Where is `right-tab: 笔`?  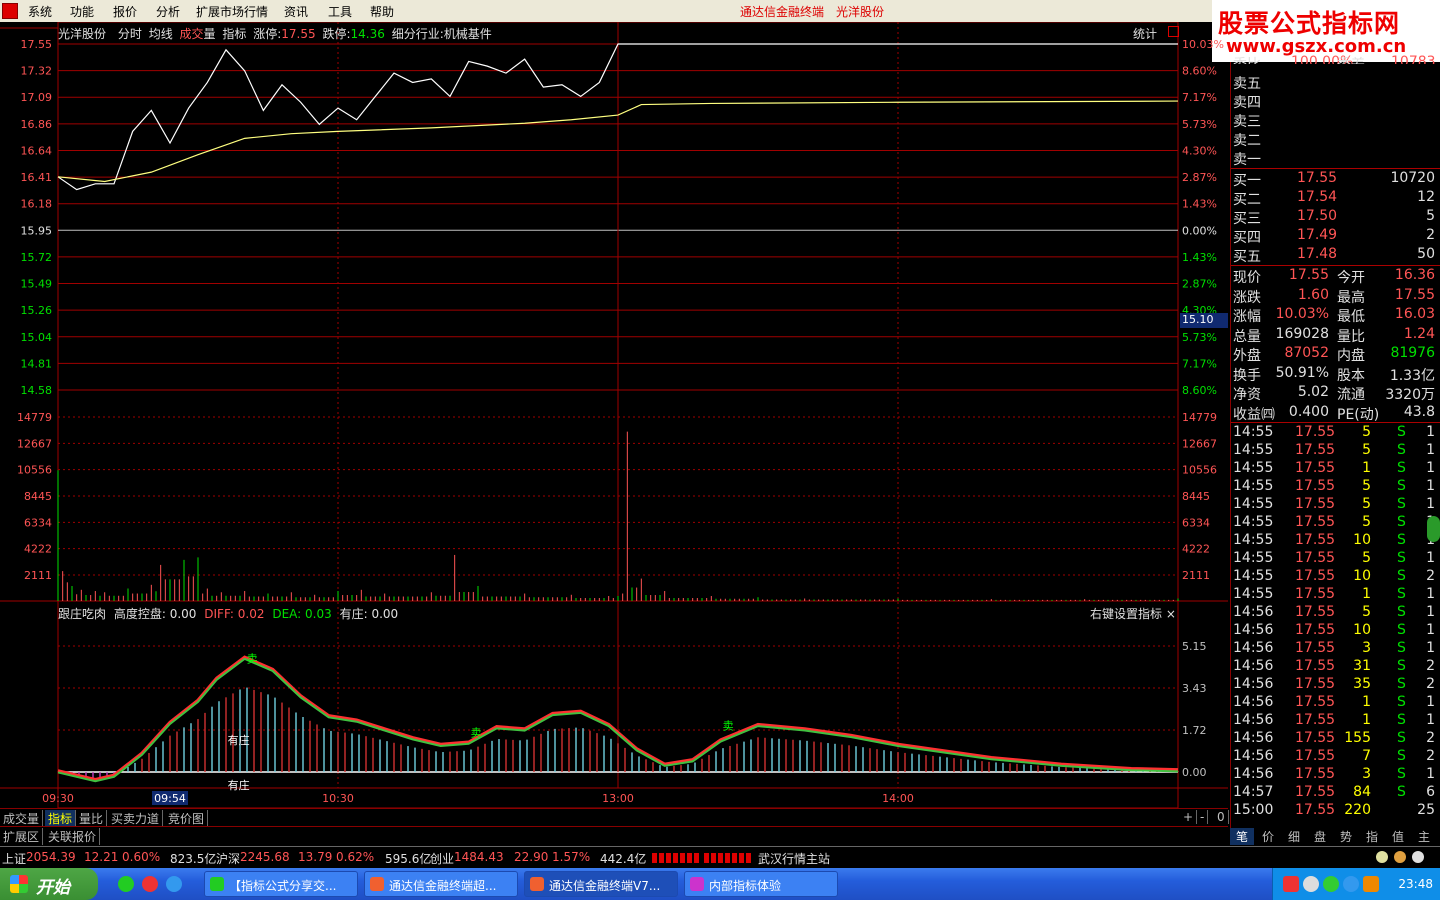 right-tab: 笔 is located at coordinates (1242, 836).